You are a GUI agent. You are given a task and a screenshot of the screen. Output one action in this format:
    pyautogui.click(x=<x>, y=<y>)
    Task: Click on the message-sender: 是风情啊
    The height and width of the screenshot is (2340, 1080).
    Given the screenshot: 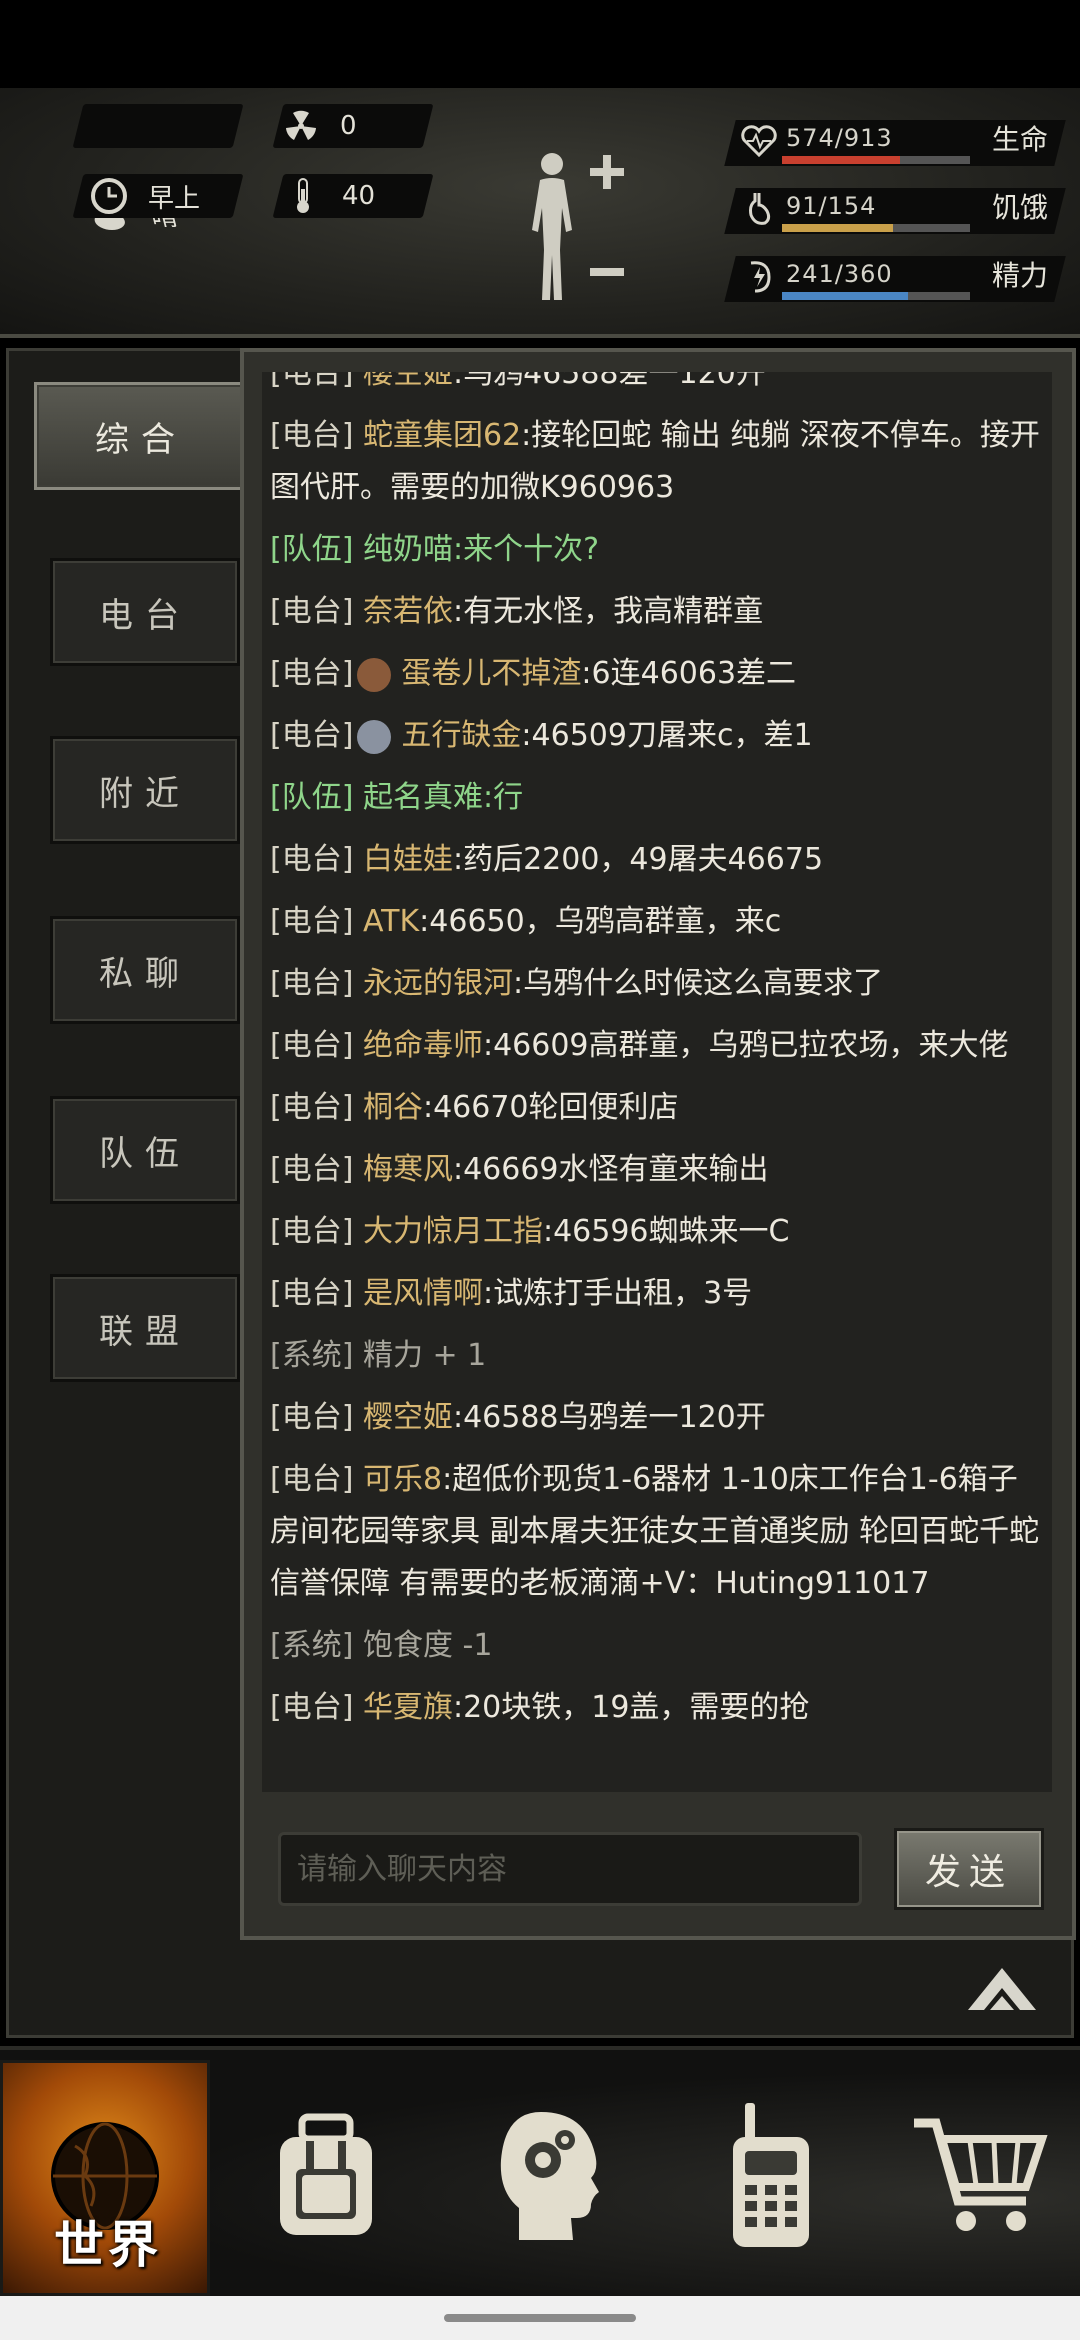 What is the action you would take?
    pyautogui.click(x=423, y=1293)
    